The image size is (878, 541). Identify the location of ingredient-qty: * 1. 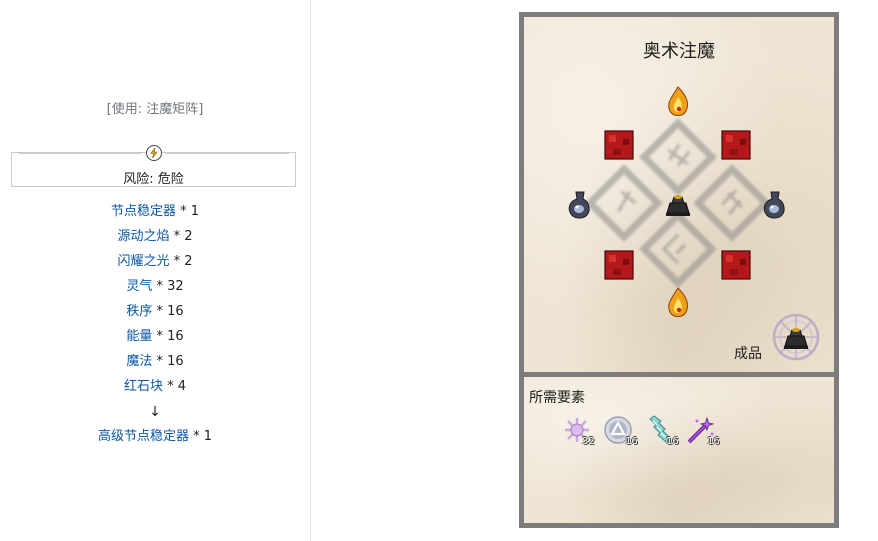
(190, 211).